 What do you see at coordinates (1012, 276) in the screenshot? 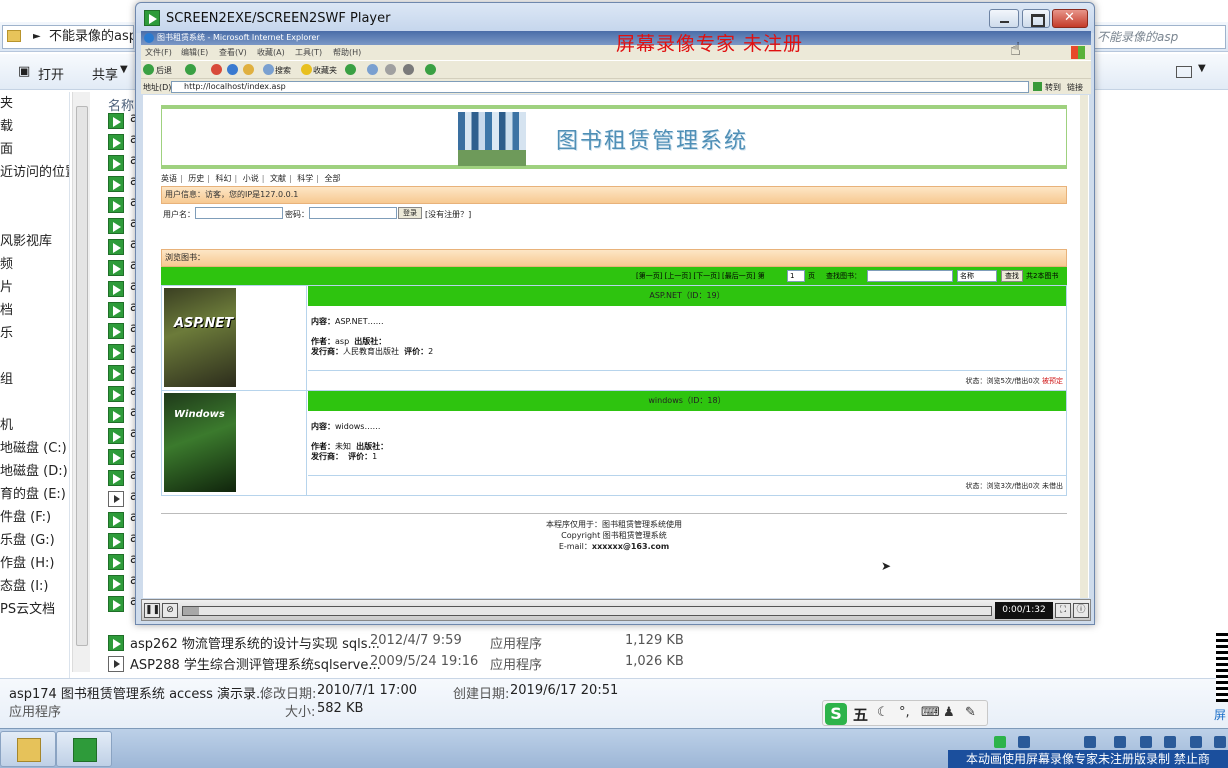
I see `search-books-button: 查找` at bounding box center [1012, 276].